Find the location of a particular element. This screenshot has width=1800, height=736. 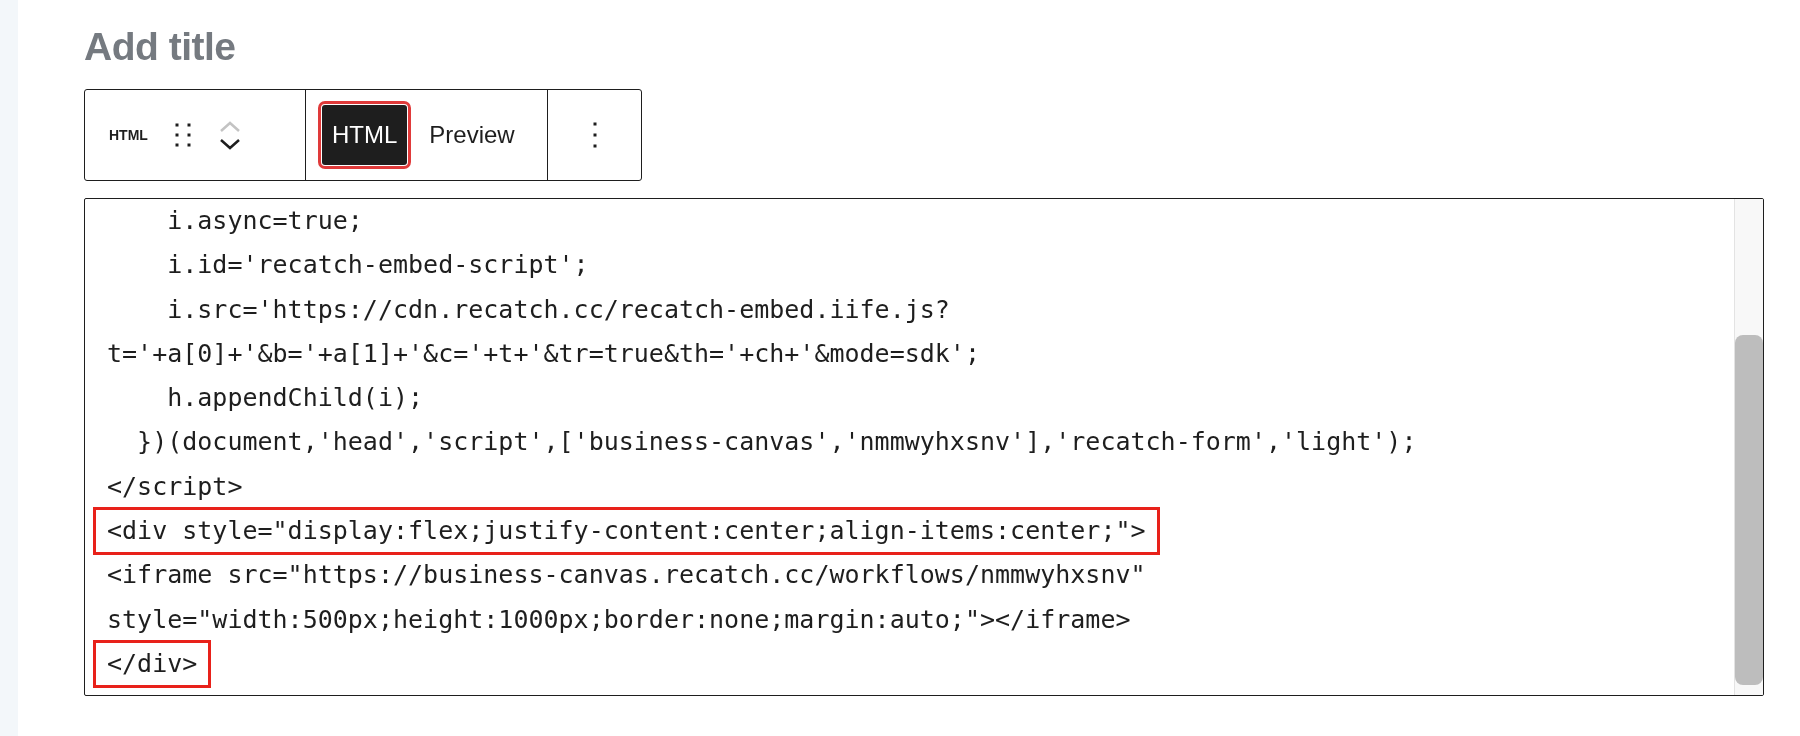

code-line: t='+a[0]+'&b='+a[1]+'&c='+t+'&tr=true&th='+ch+'&mode=sdk'; is located at coordinates (543, 353).